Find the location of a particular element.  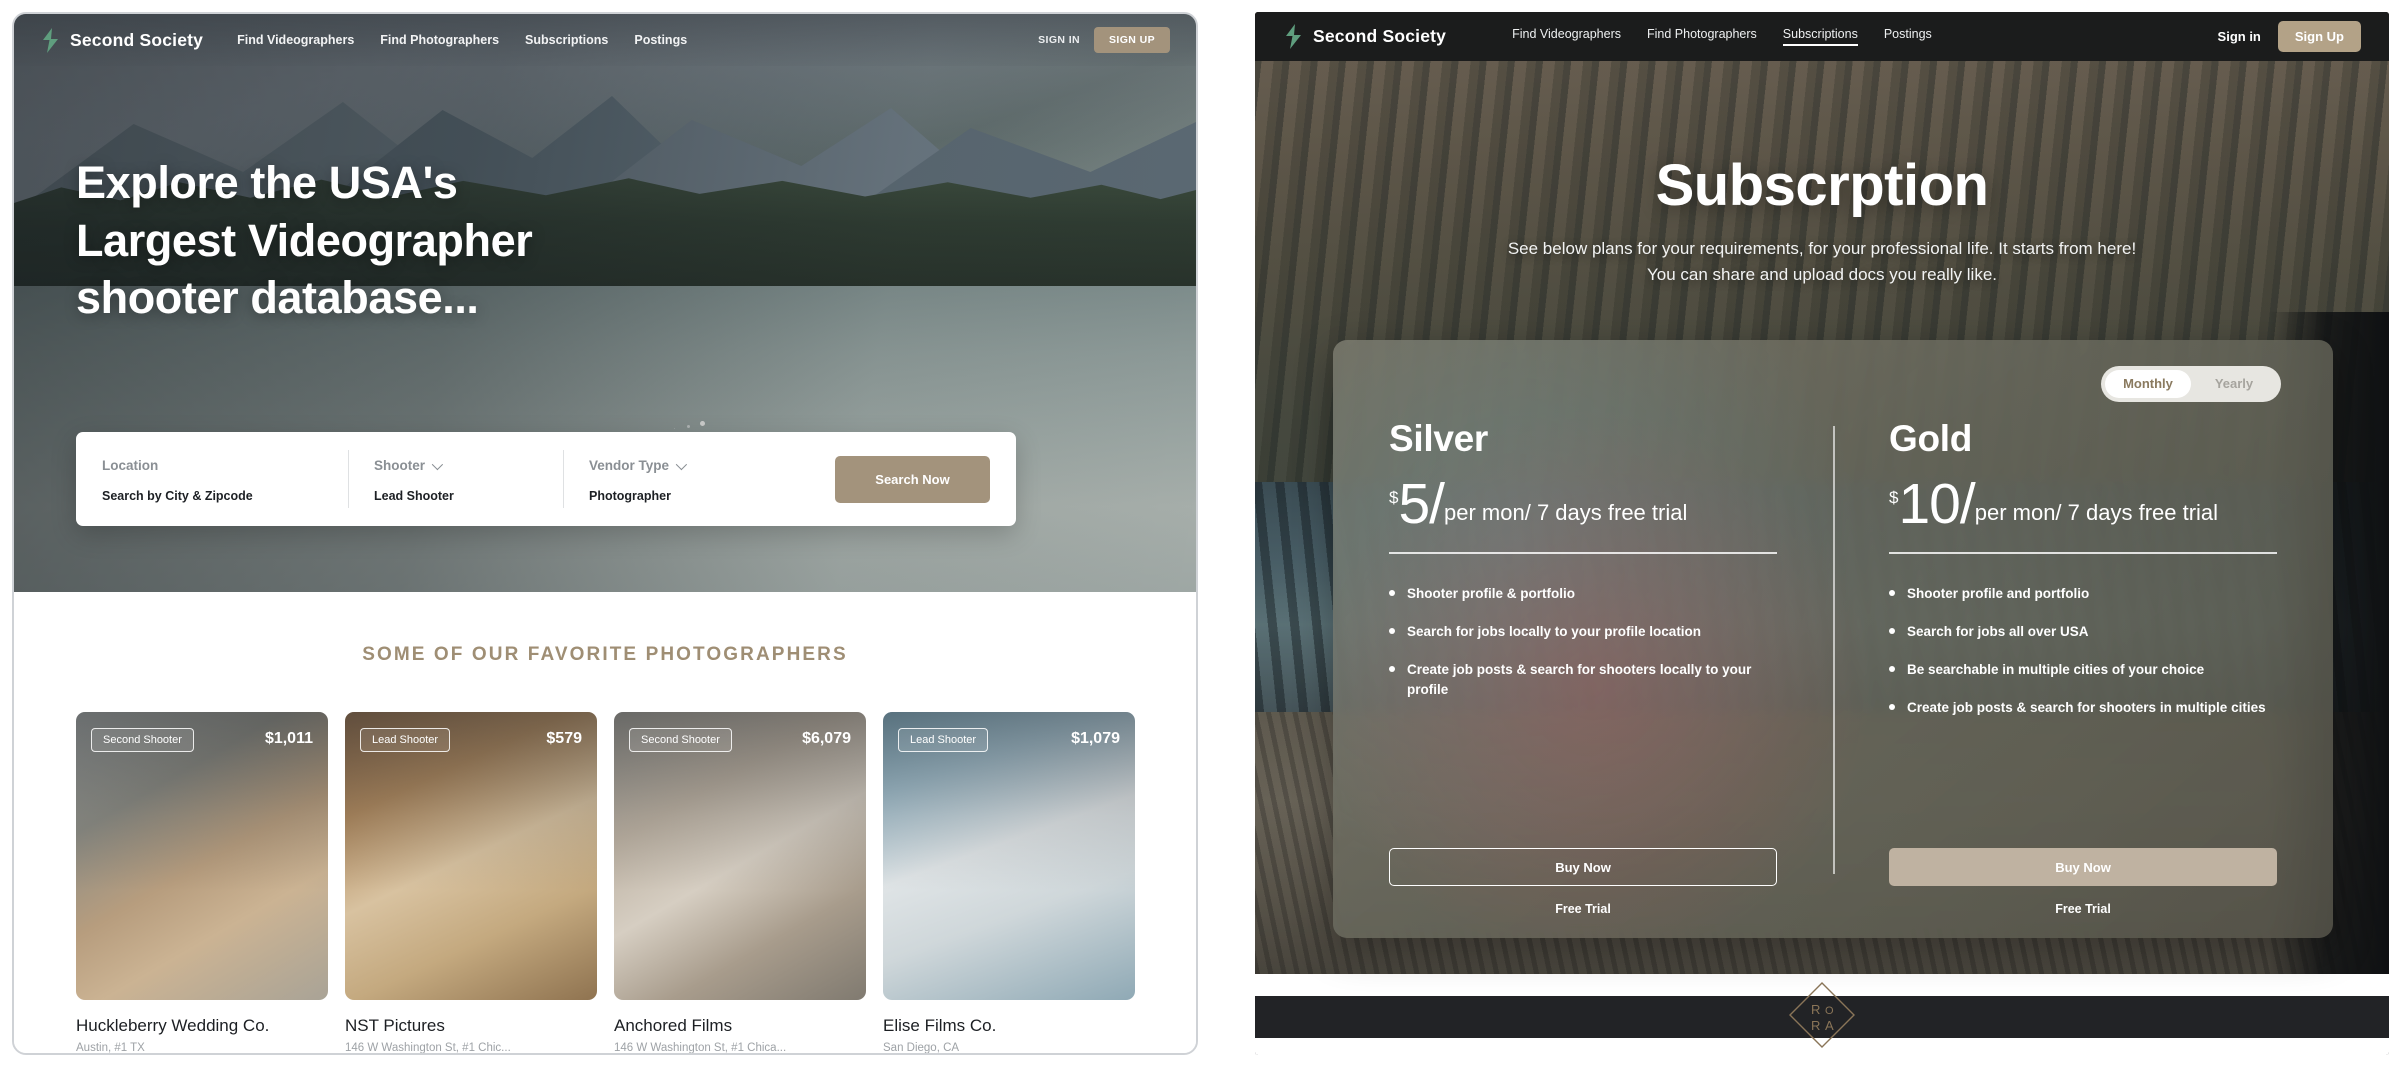

left-nav-find-photographers: Find Photographers is located at coordinates (439, 40).